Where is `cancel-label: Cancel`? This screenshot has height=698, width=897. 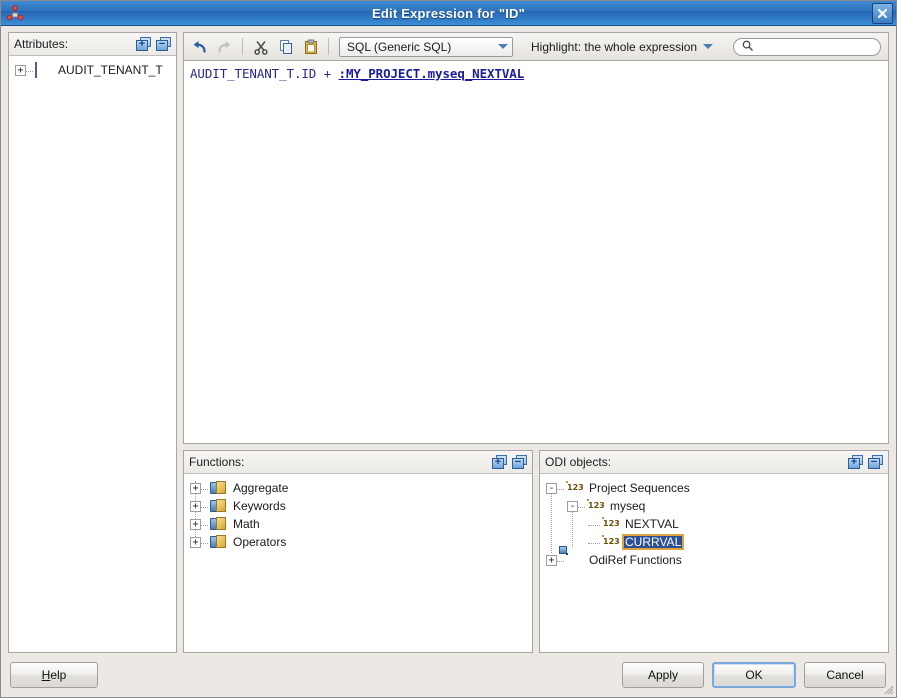
cancel-label: Cancel is located at coordinates (845, 675).